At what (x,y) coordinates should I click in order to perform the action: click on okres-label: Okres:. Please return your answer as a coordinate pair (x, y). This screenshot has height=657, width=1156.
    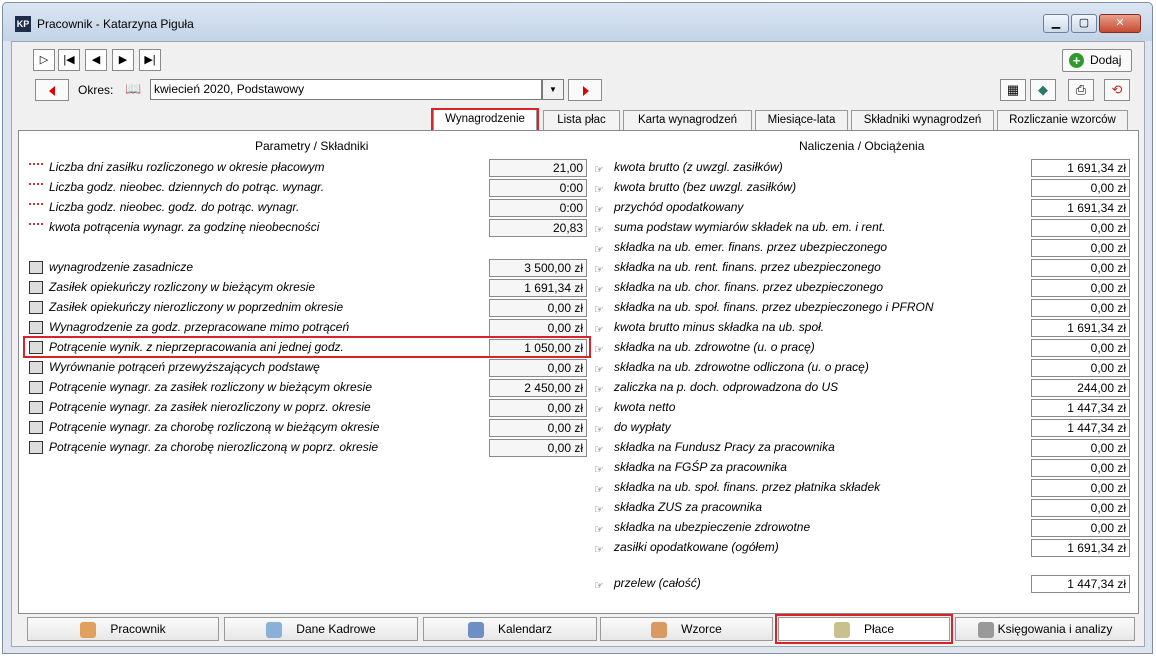
    Looking at the image, I should click on (96, 90).